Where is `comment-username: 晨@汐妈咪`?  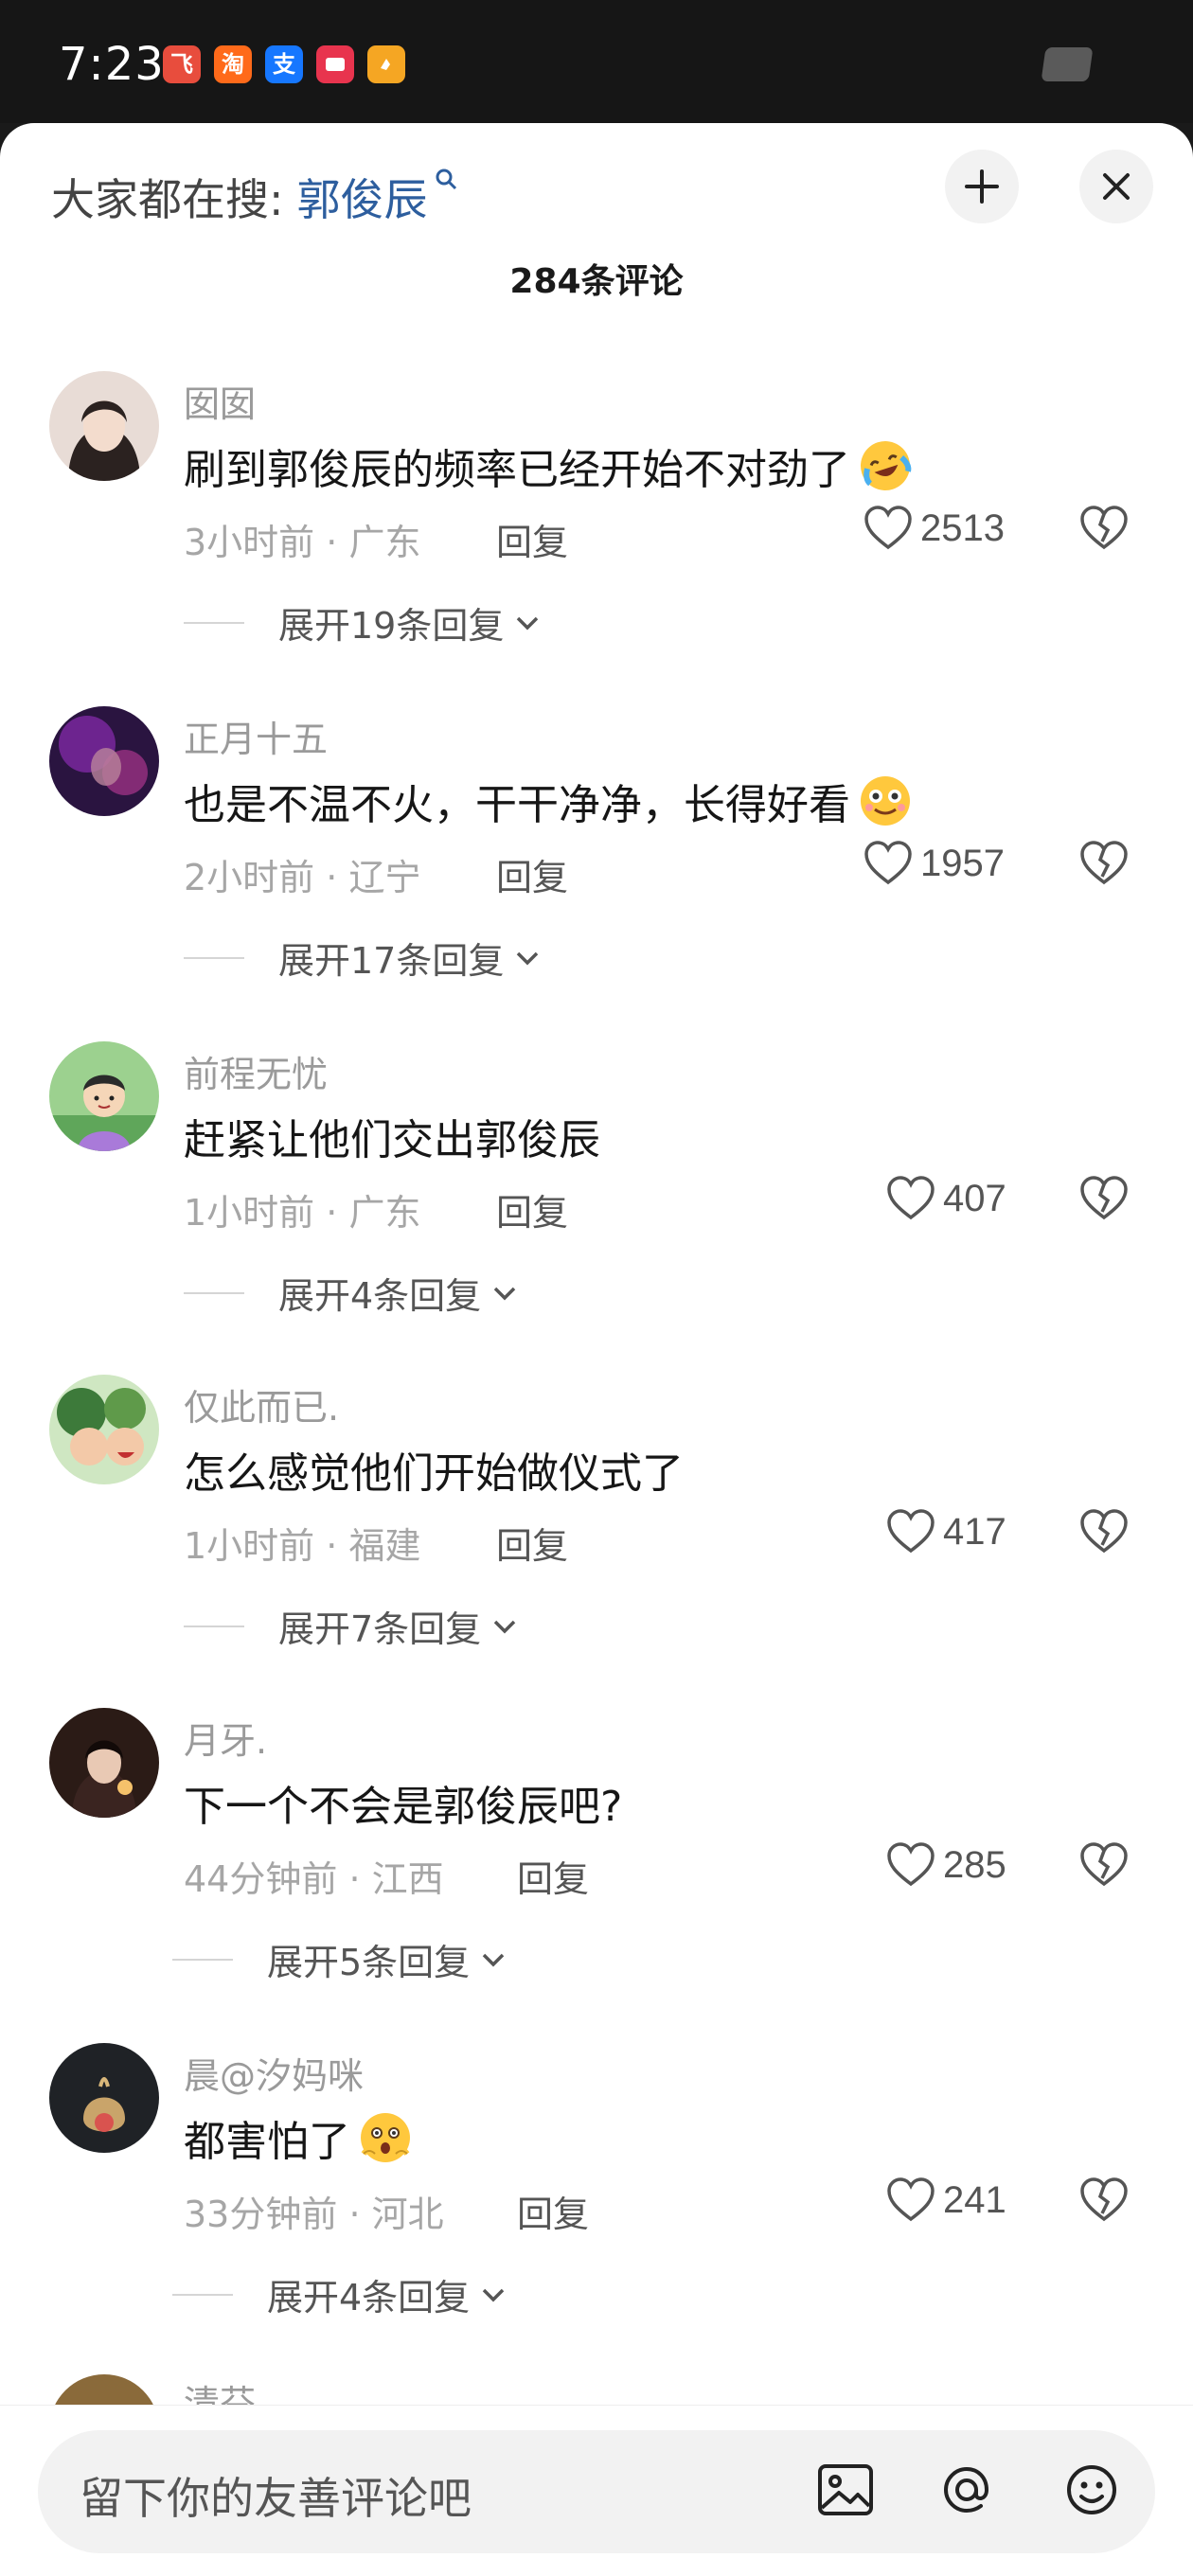 comment-username: 晨@汐妈咪 is located at coordinates (274, 2073).